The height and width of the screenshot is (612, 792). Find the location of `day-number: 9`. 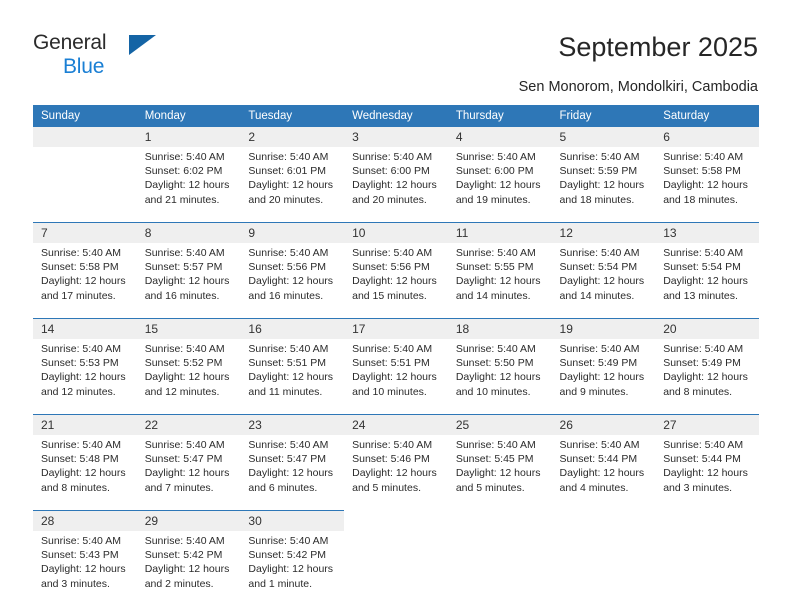

day-number: 9 is located at coordinates (292, 232).